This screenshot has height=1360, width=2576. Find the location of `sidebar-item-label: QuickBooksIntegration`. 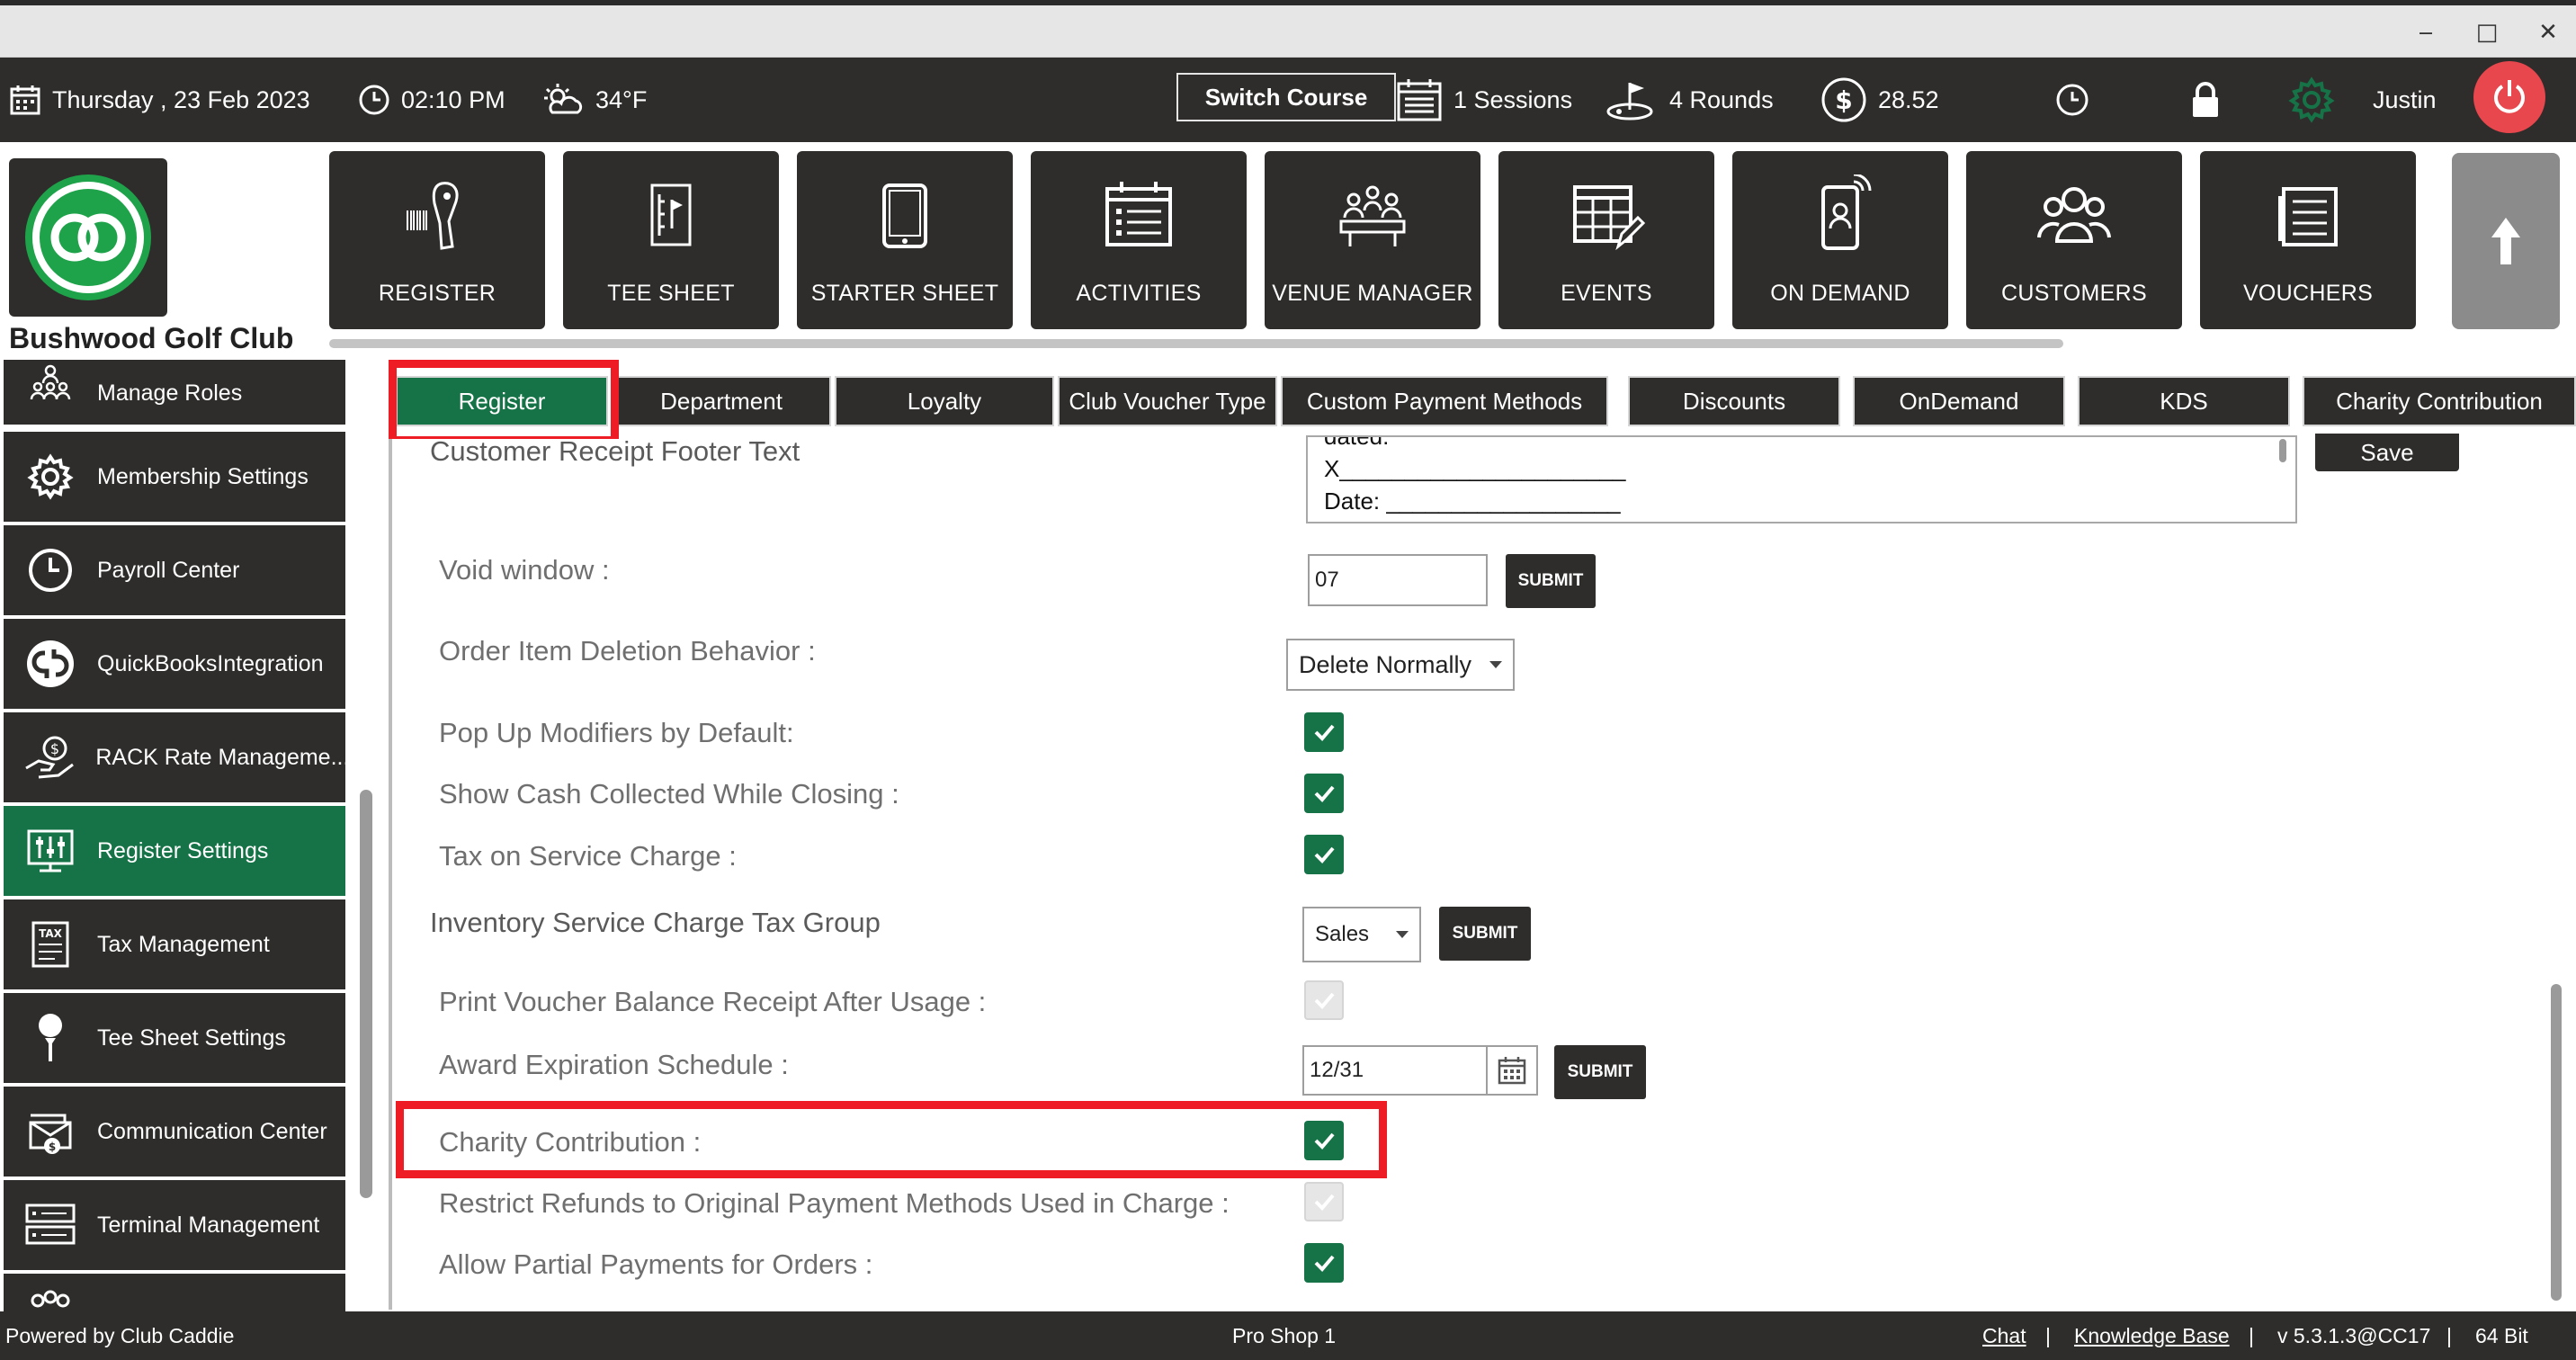

sidebar-item-label: QuickBooksIntegration is located at coordinates (210, 663).